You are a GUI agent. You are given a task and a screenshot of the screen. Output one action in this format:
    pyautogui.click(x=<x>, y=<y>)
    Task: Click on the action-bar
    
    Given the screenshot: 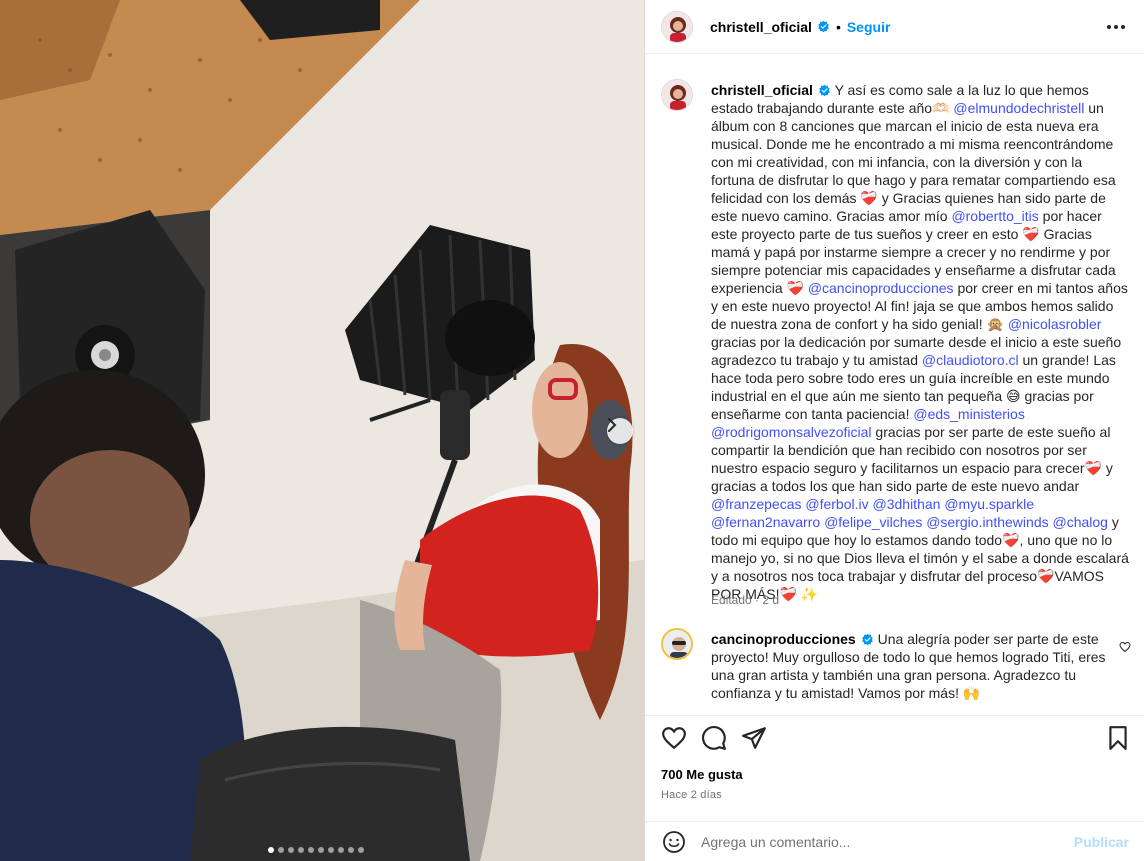 What is the action you would take?
    pyautogui.click(x=894, y=738)
    